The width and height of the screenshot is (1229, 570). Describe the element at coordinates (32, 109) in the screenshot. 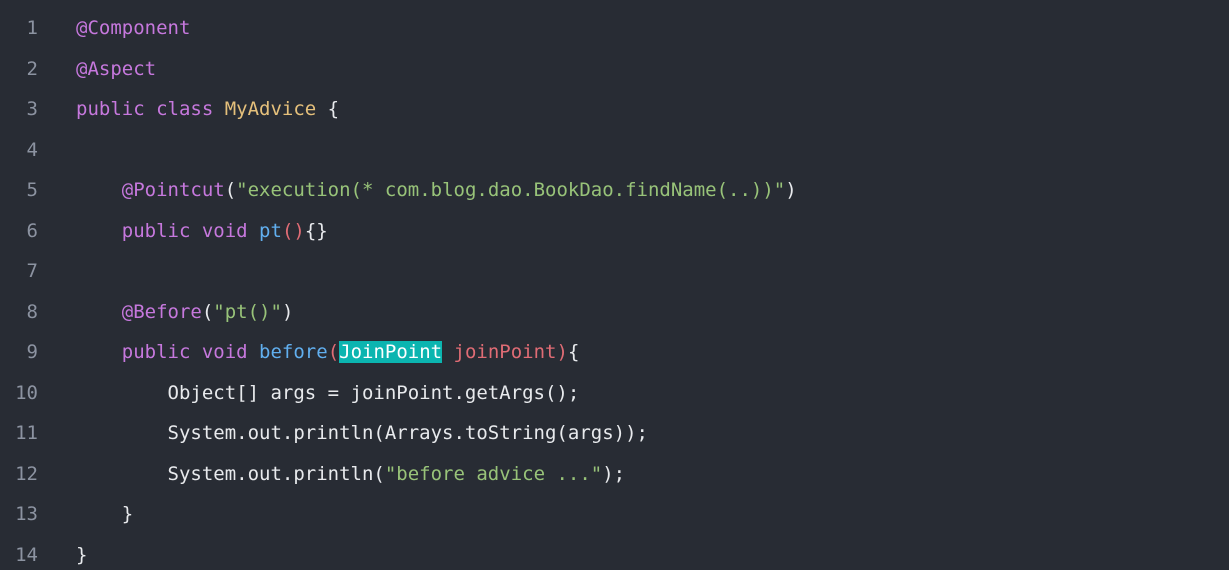

I see `line-number: 3` at that location.